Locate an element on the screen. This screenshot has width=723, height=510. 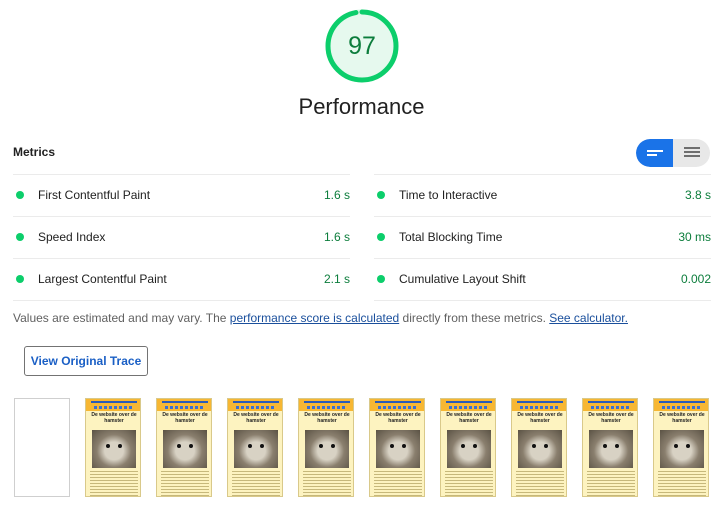
compact-view-button is located at coordinates (654, 153).